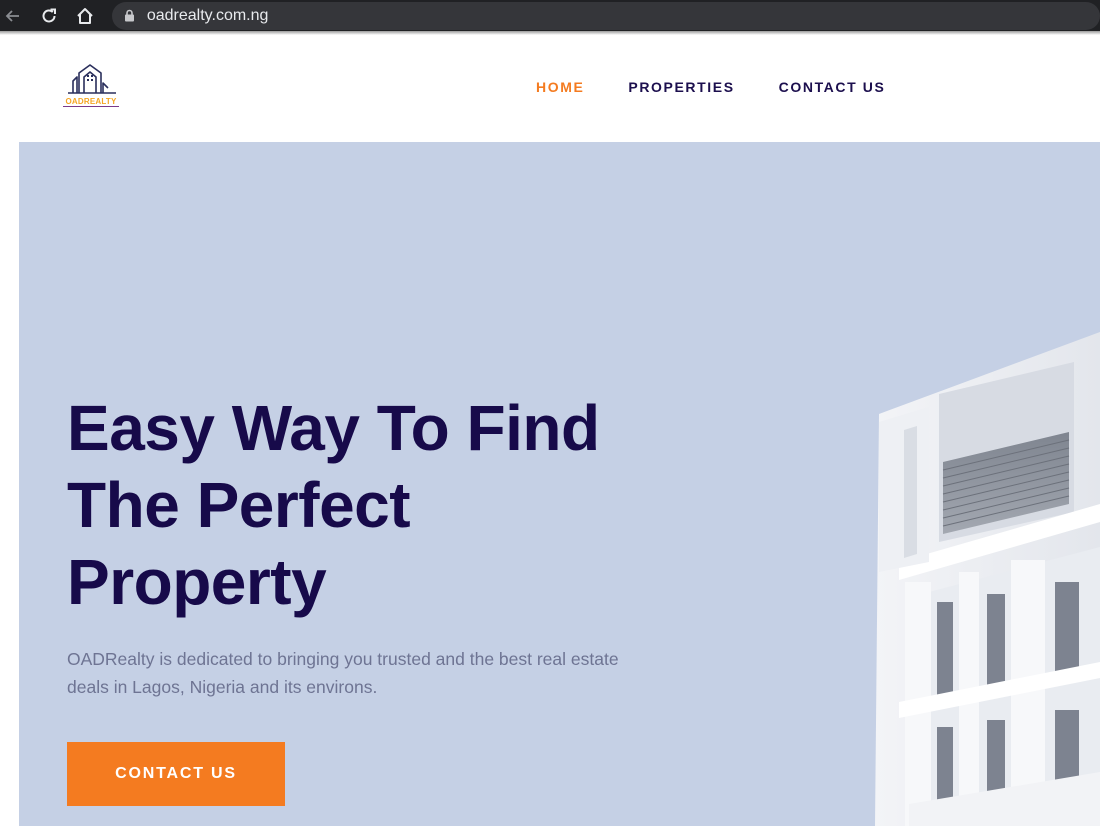 The image size is (1100, 826). I want to click on nav-home: HOME, so click(560, 87).